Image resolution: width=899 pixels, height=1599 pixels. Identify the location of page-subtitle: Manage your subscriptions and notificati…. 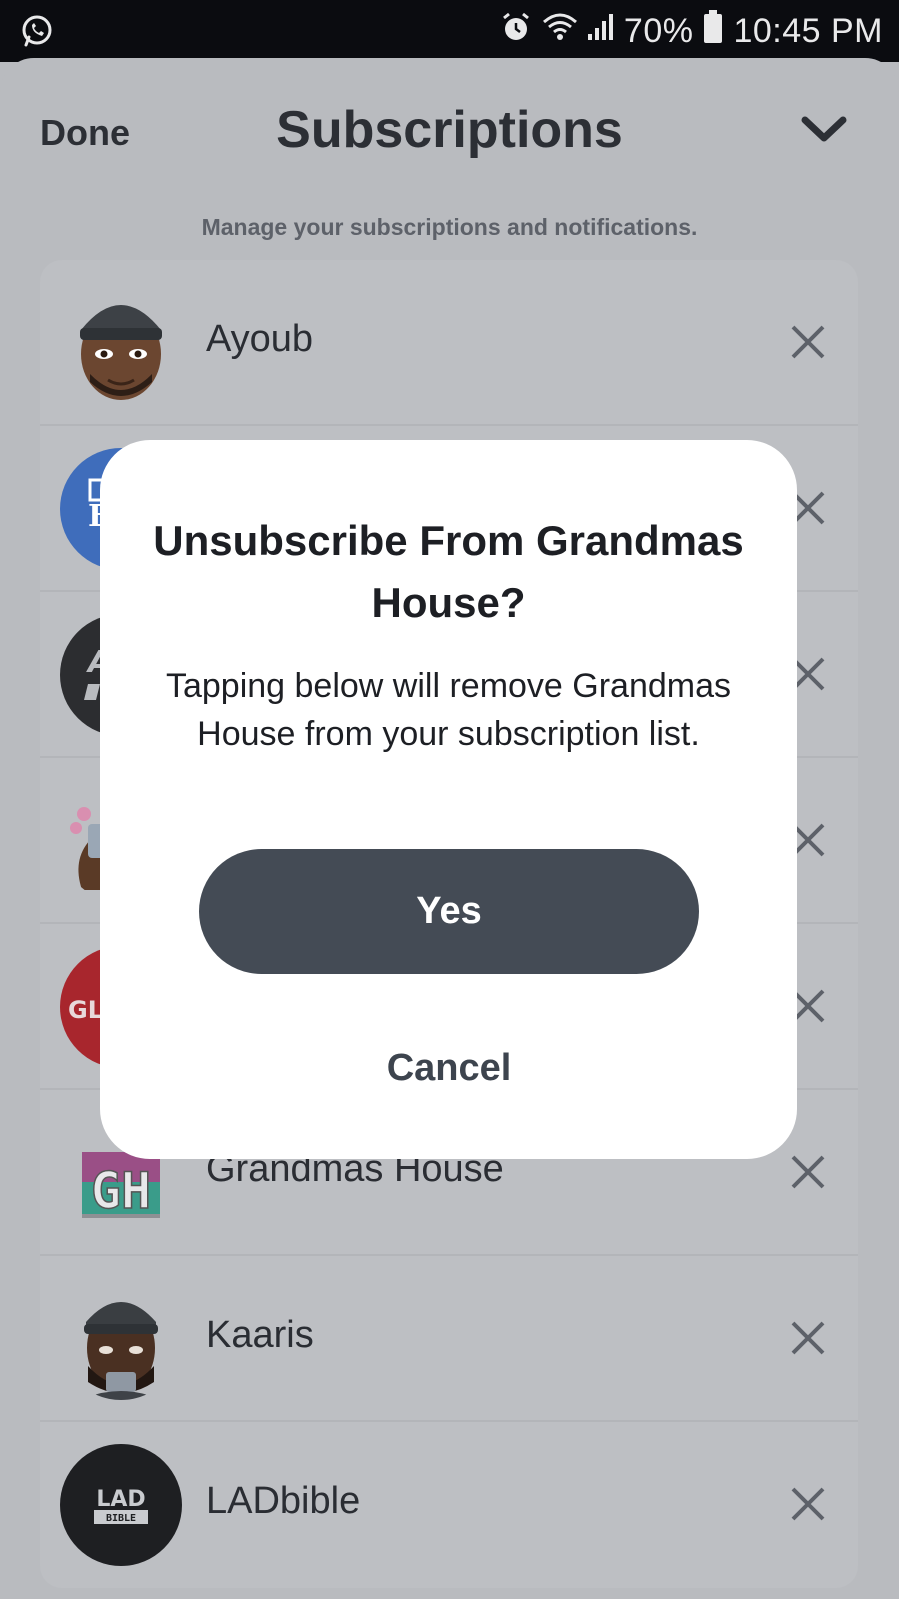
(449, 227).